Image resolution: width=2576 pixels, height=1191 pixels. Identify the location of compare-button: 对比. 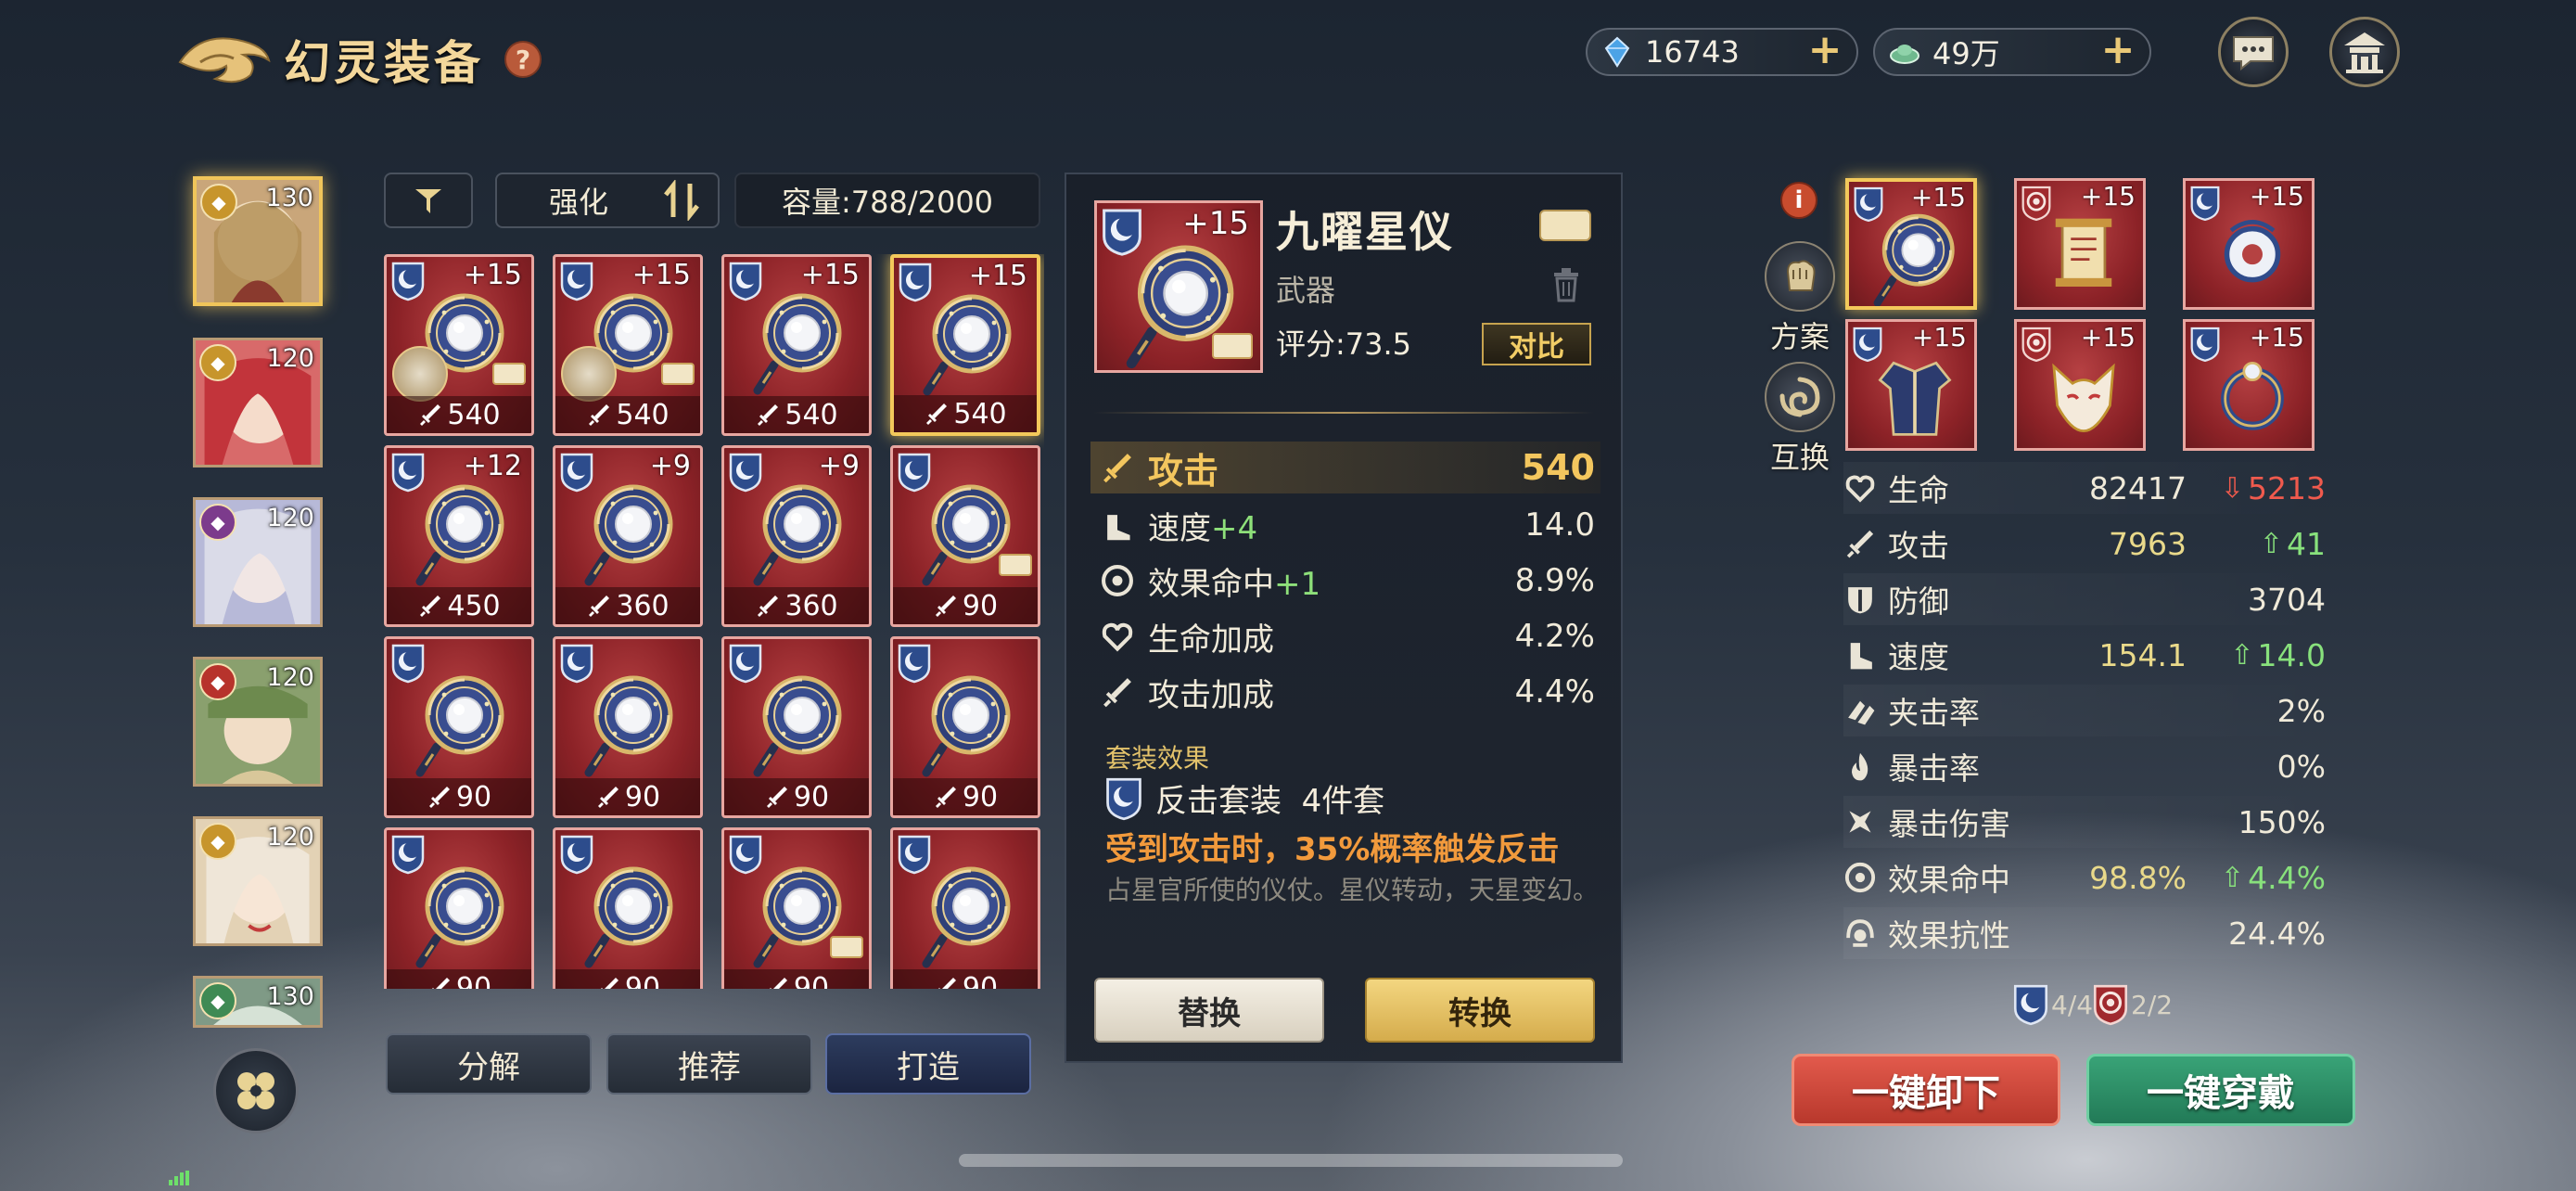
(1537, 344).